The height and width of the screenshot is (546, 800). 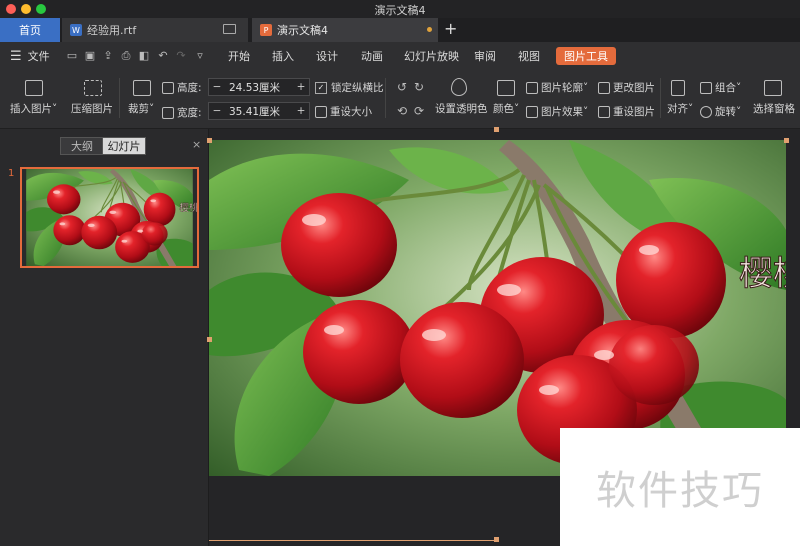 I want to click on picture-effect-label: 图片效果, so click(x=562, y=112).